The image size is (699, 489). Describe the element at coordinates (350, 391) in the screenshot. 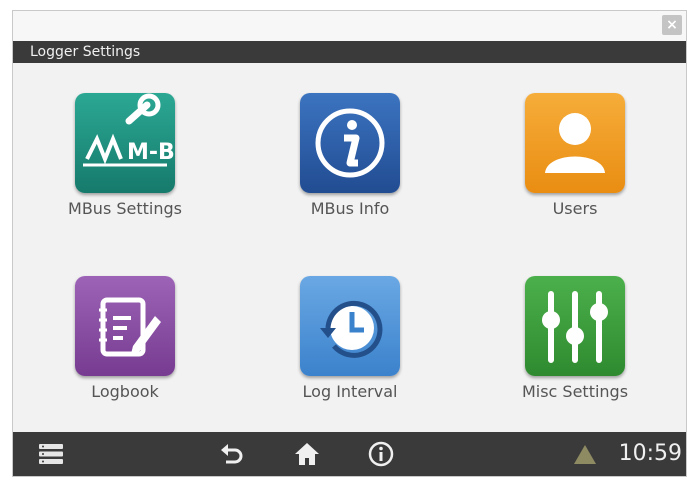

I see `tile-label: Log Interval` at that location.